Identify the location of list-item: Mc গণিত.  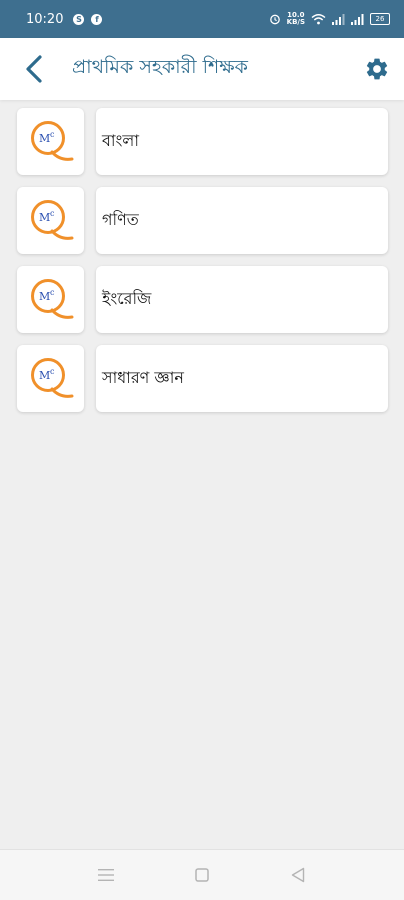
(202, 220).